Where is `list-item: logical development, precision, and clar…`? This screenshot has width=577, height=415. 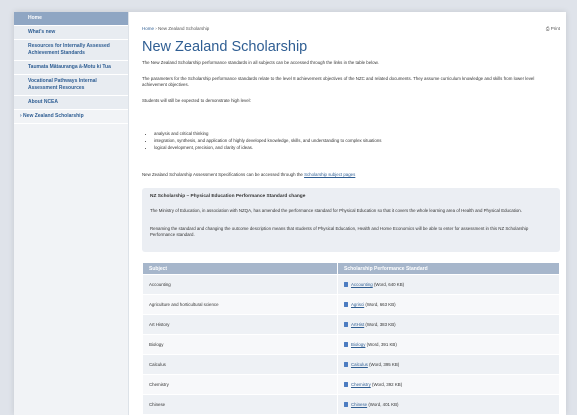 list-item: logical development, precision, and clar… is located at coordinates (267, 147).